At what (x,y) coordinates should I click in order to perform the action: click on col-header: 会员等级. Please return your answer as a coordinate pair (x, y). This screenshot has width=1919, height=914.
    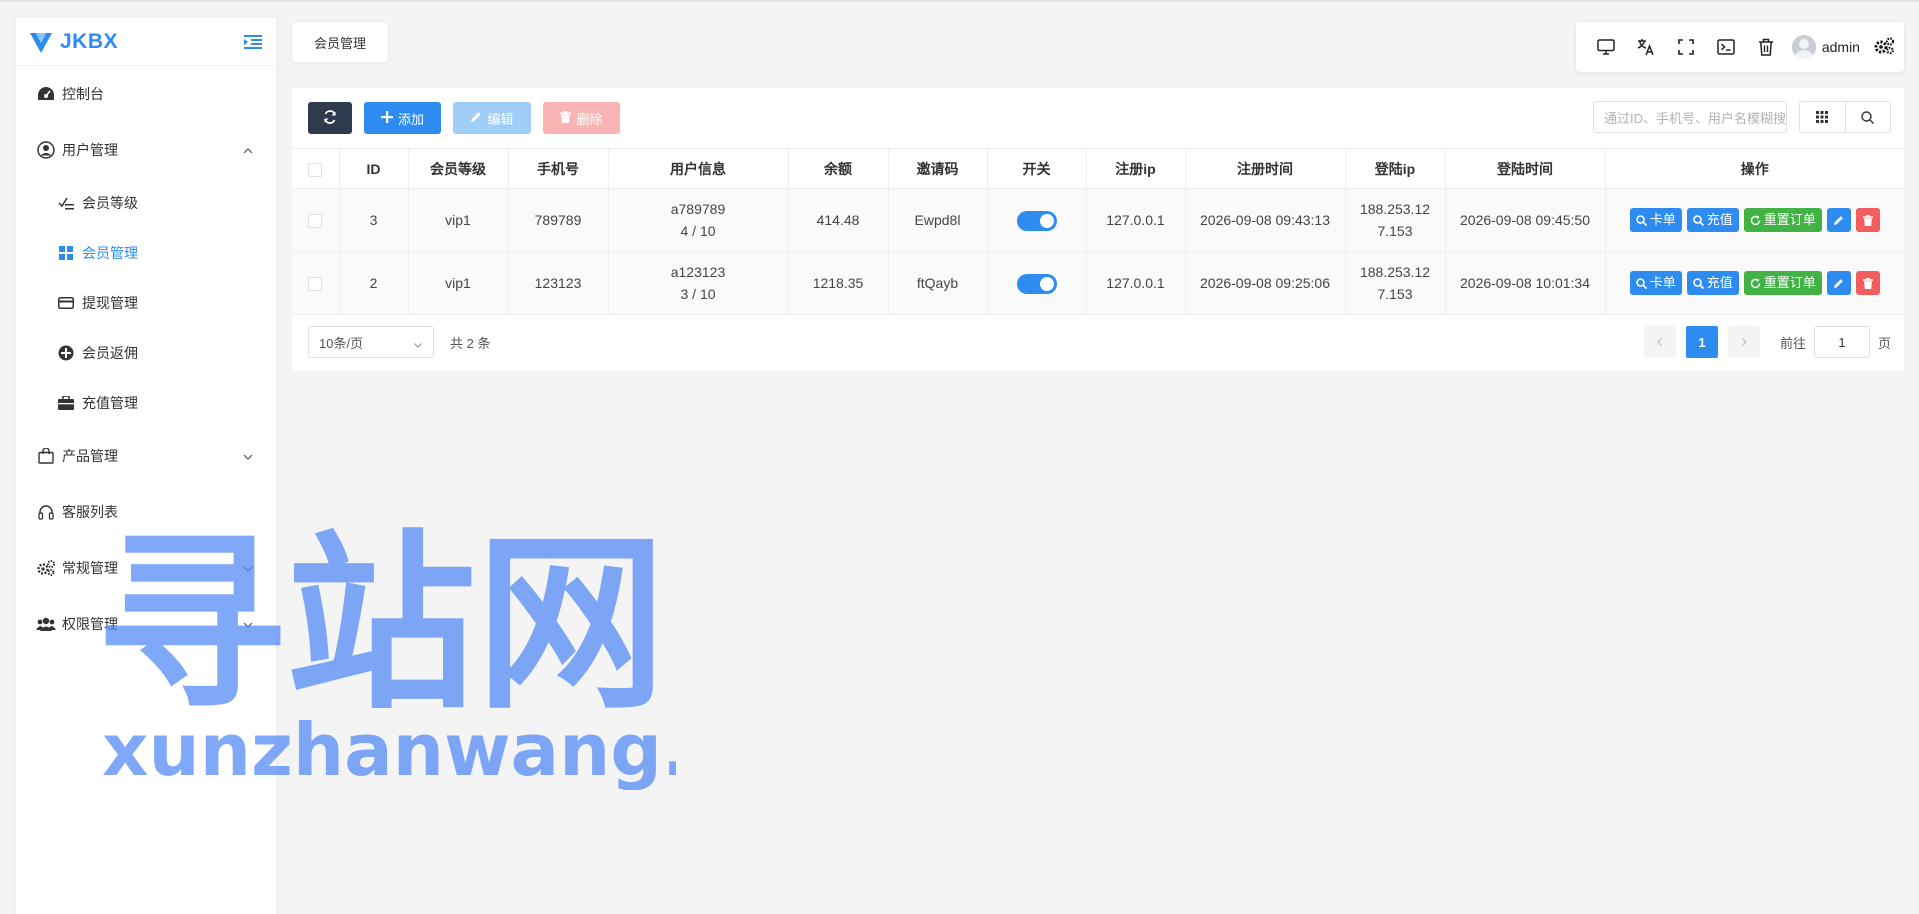
    Looking at the image, I should click on (458, 168).